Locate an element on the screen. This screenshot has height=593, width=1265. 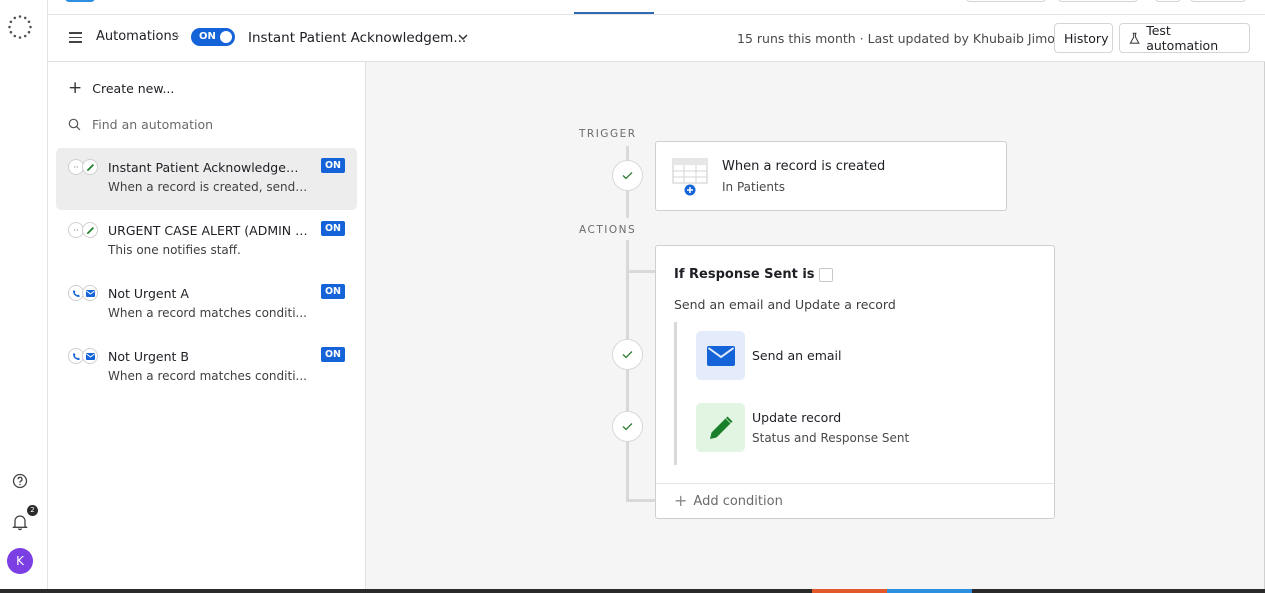
update-record-subtitle: Status and Response Sent is located at coordinates (831, 438).